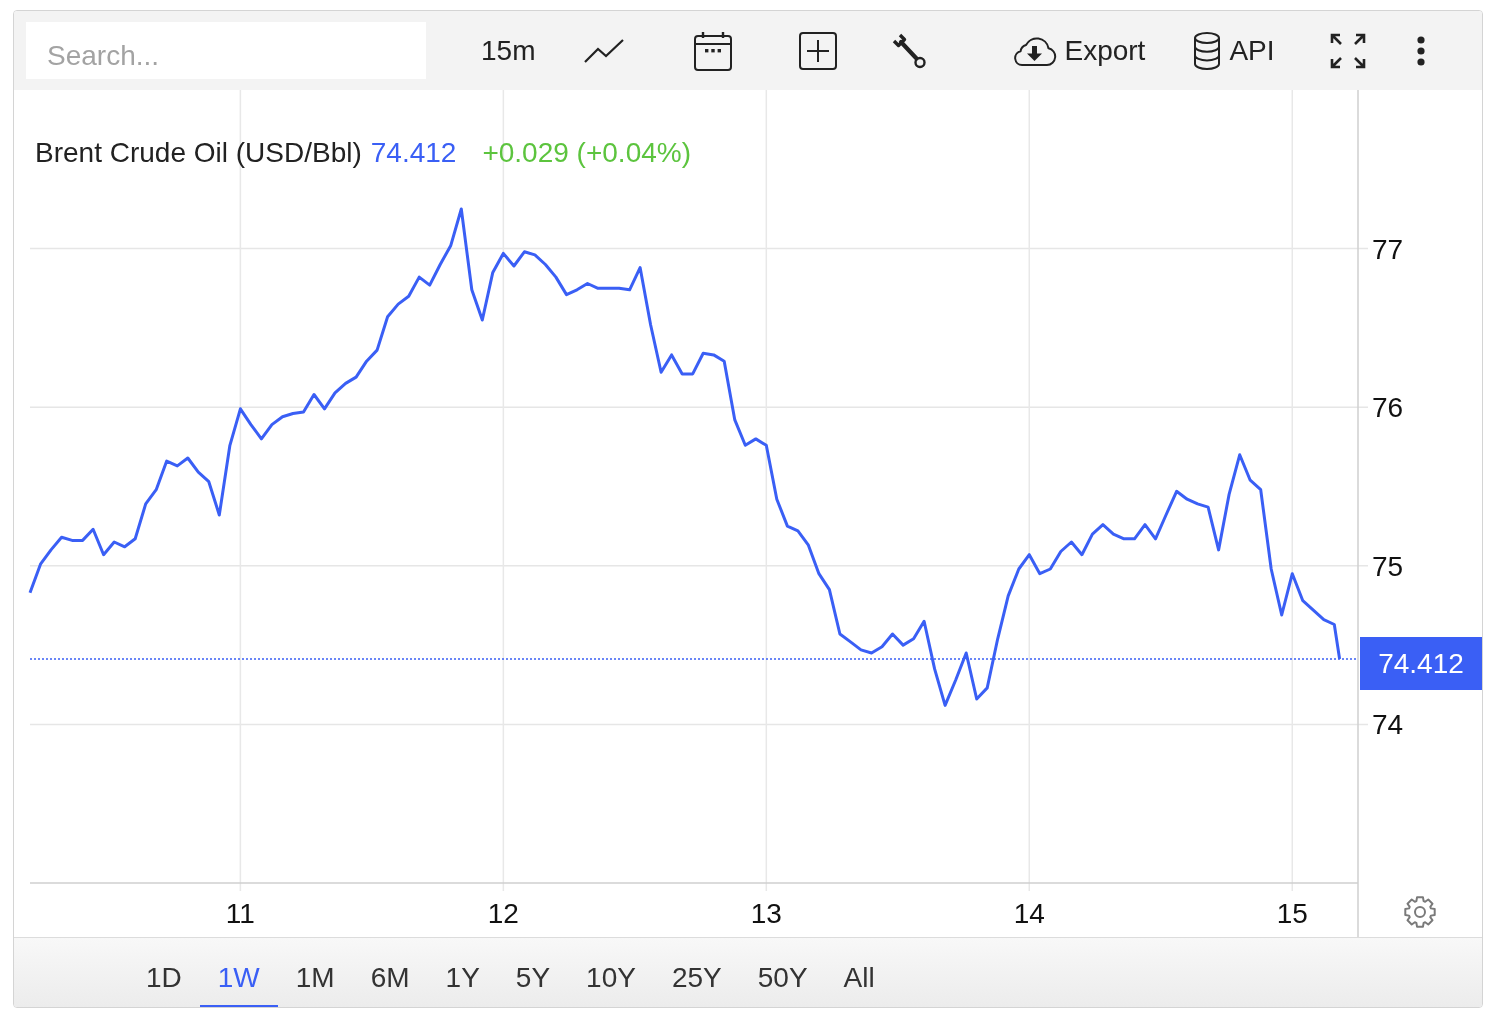  What do you see at coordinates (586, 153) in the screenshot?
I see `price-change: +0.029 (+0.04%)` at bounding box center [586, 153].